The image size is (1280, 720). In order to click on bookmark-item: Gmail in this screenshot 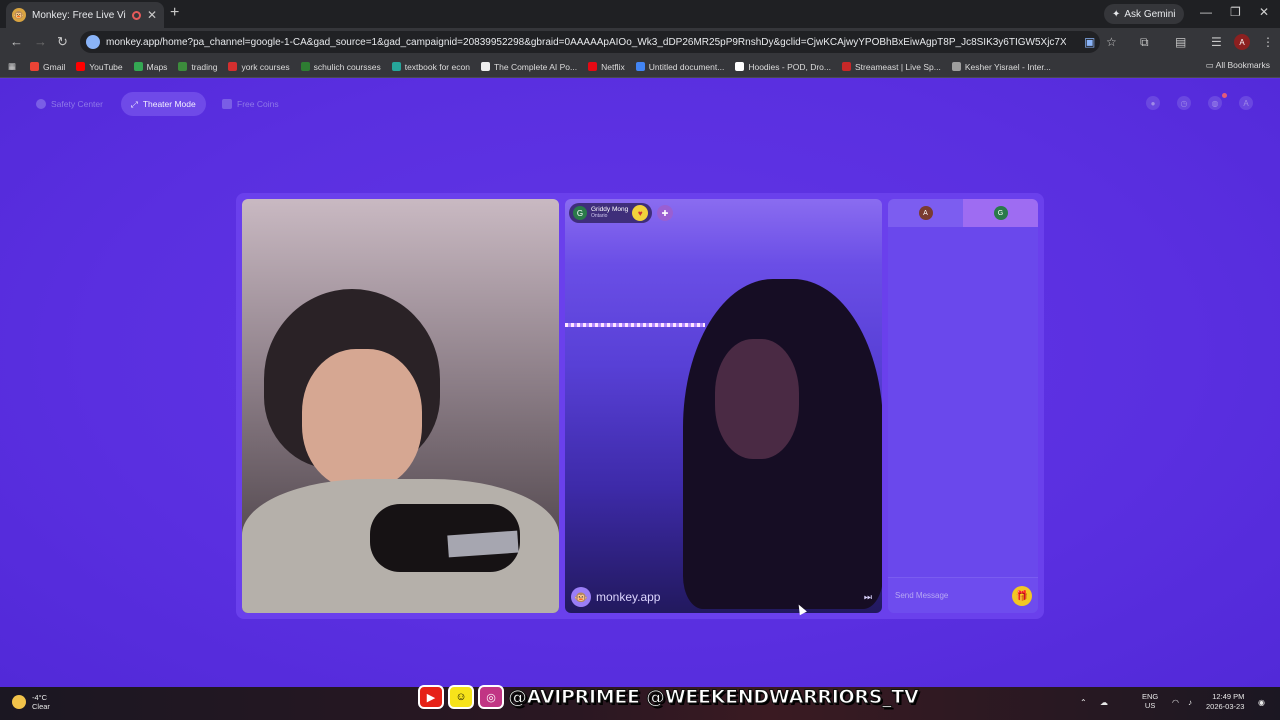, I will do `click(47, 67)`.